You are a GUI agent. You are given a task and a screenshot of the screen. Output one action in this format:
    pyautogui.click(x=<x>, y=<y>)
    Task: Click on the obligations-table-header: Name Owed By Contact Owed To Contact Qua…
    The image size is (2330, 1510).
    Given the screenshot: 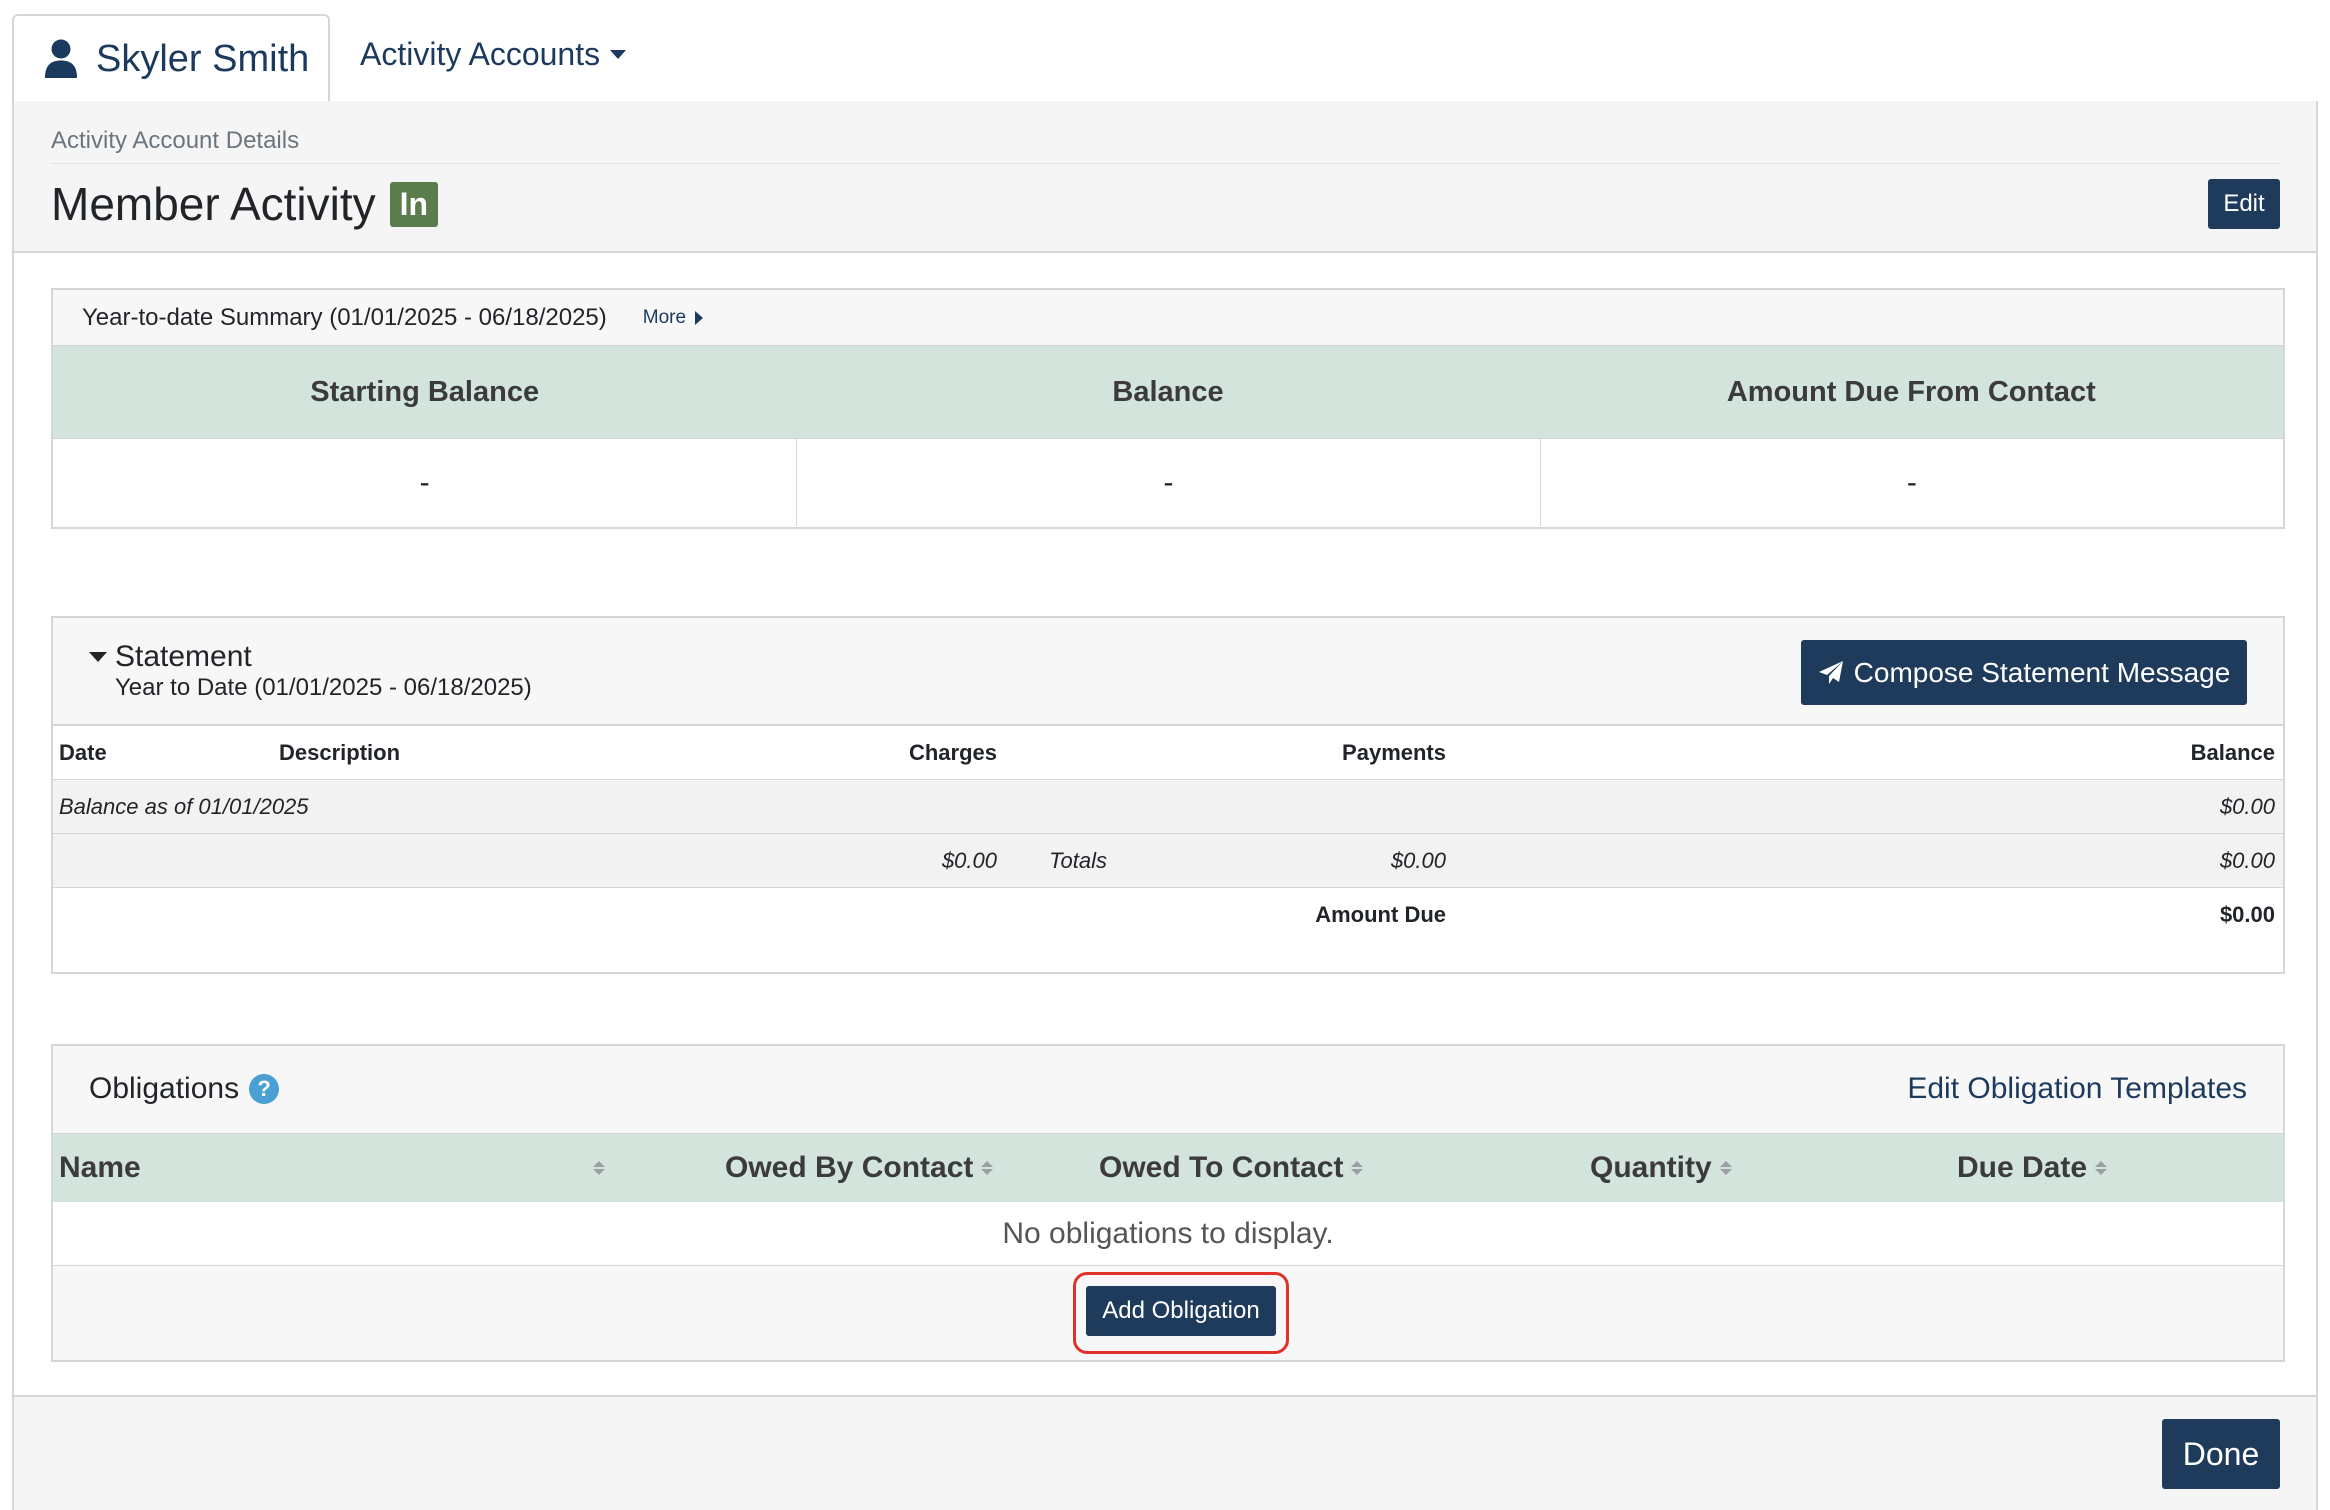 What is the action you would take?
    pyautogui.click(x=1168, y=1168)
    